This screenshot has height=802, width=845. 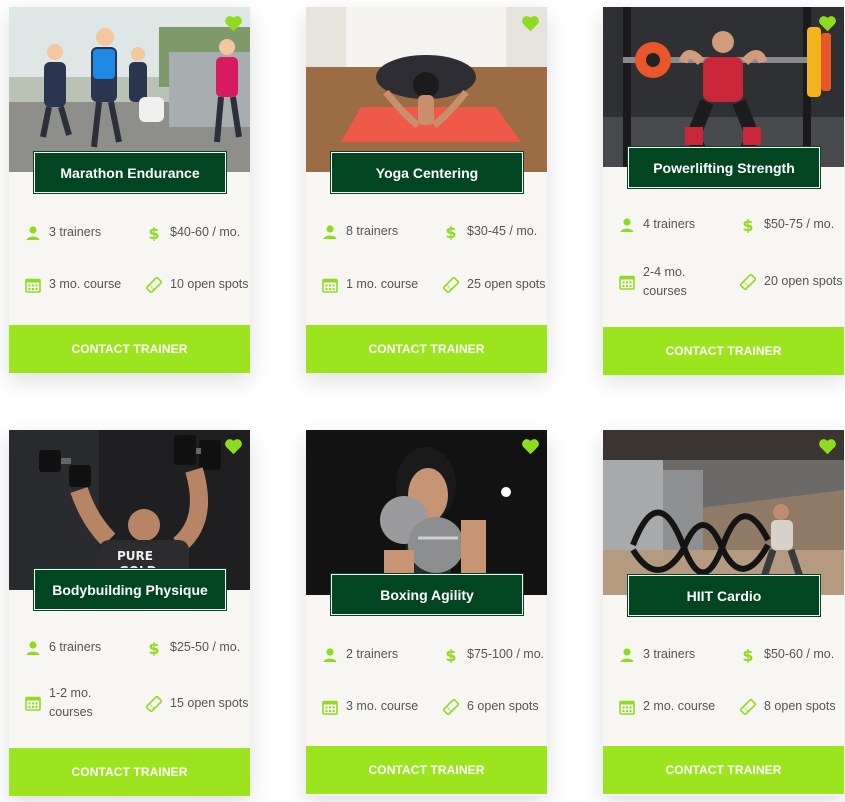 I want to click on trainers-stat: 2 trainers, so click(x=360, y=654).